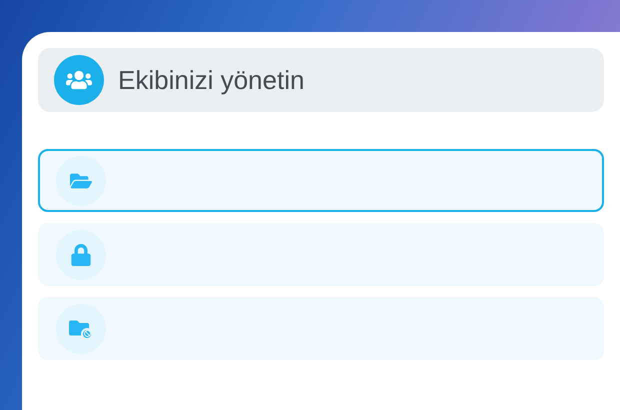  I want to click on folder-blocked-icon, so click(81, 329).